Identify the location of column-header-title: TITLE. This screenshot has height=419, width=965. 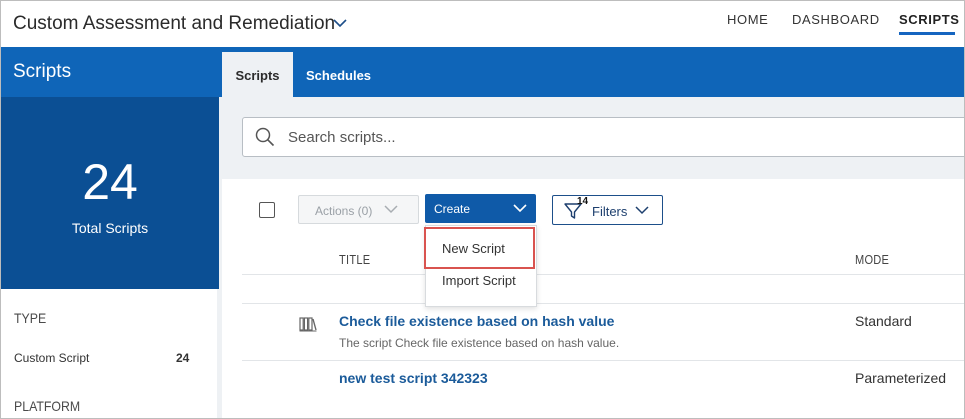
(354, 259).